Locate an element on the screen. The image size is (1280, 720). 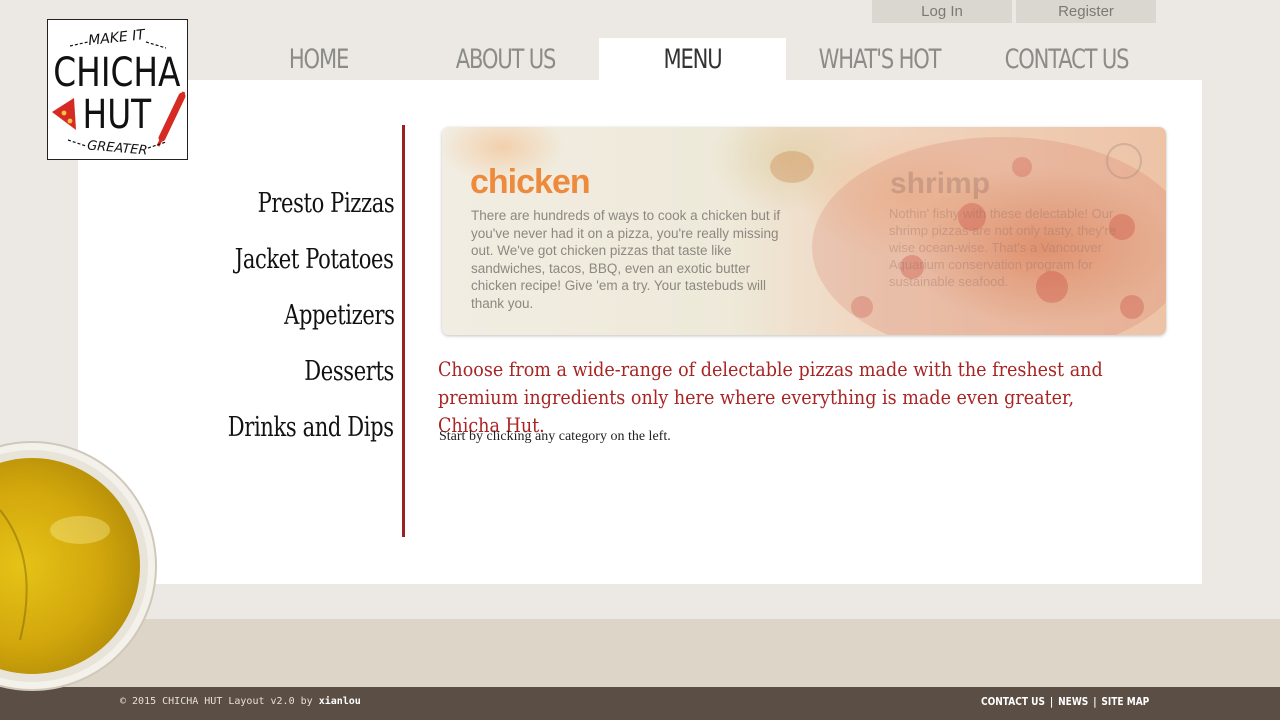
nav-label: CONTACT US is located at coordinates (1067, 59).